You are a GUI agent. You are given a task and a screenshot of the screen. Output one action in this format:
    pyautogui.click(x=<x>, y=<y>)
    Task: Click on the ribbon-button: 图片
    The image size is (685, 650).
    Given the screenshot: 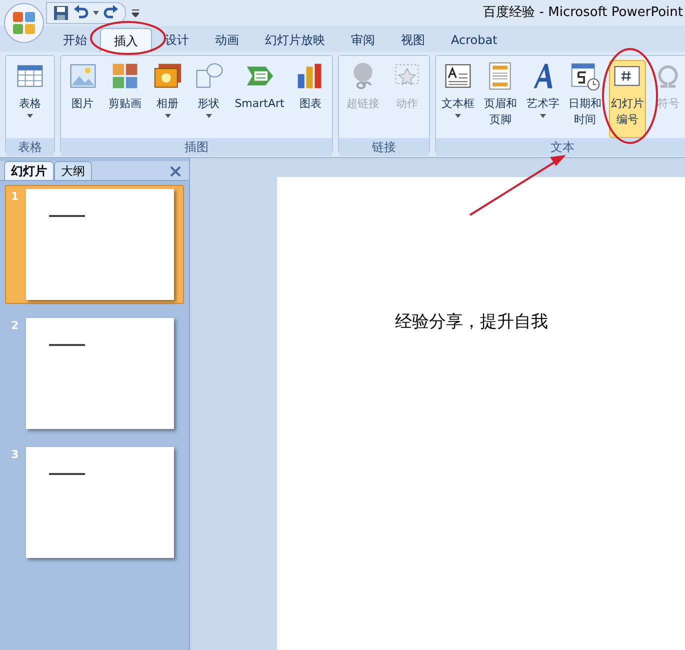 What is the action you would take?
    pyautogui.click(x=83, y=99)
    